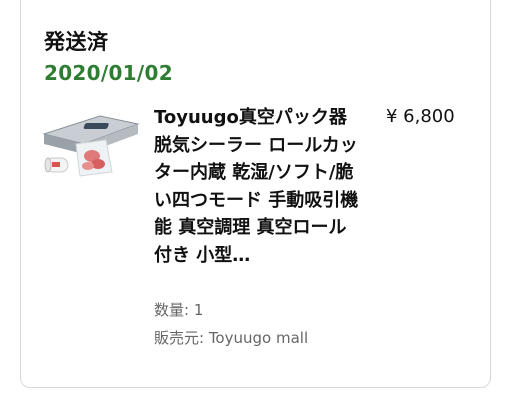  What do you see at coordinates (179, 310) in the screenshot?
I see `quantity-label: 数量: 1` at bounding box center [179, 310].